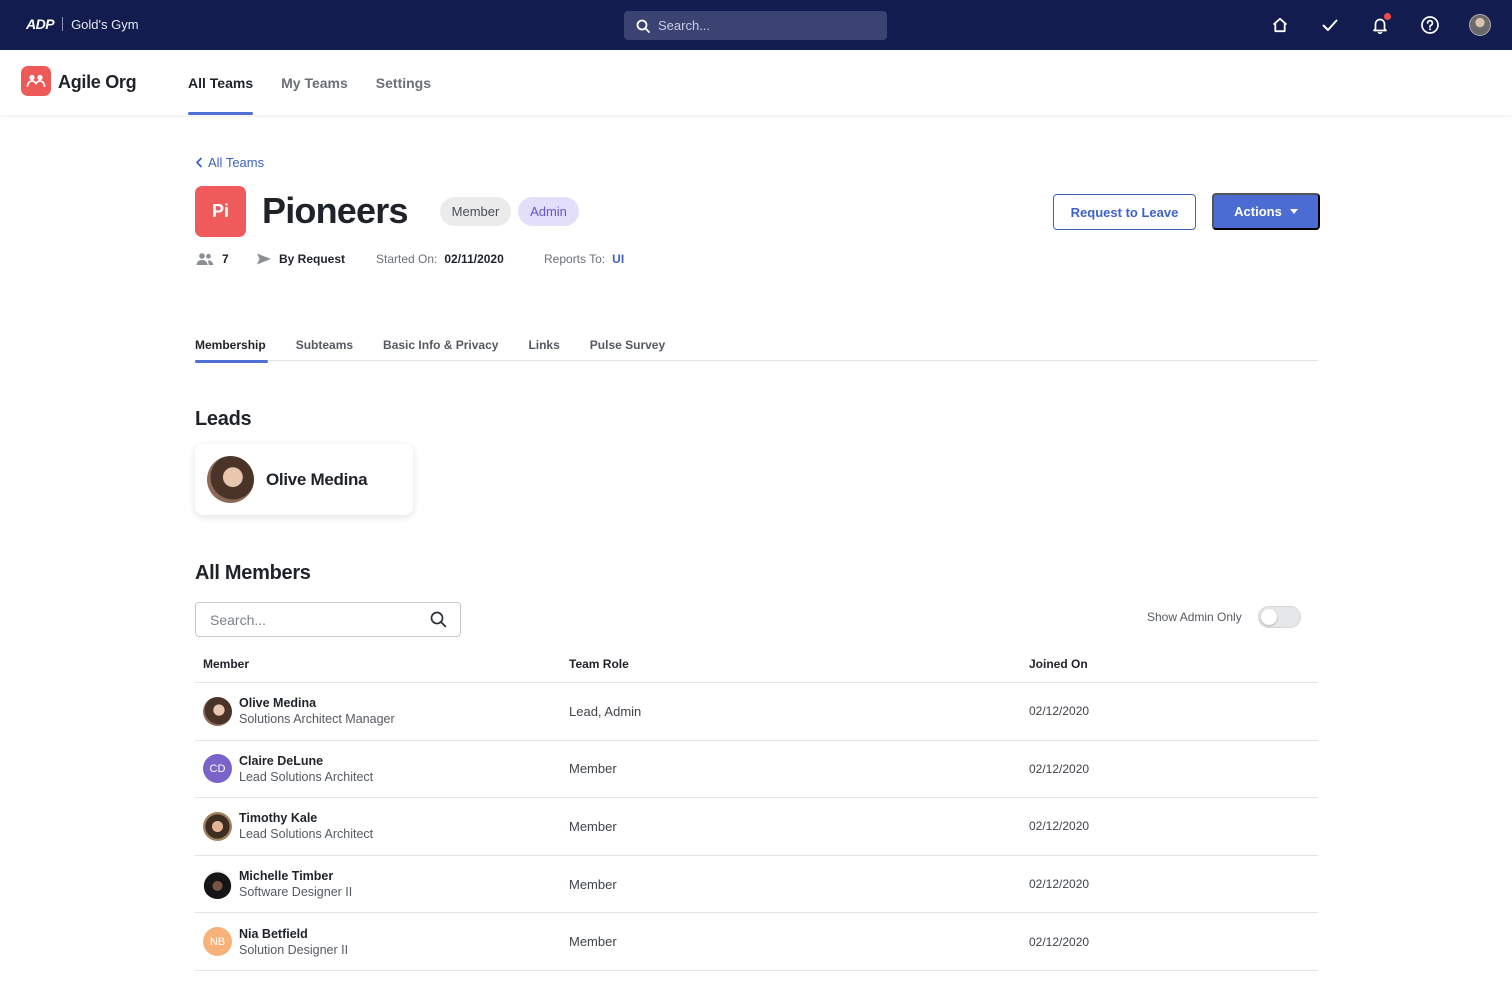 Image resolution: width=1512 pixels, height=982 pixels. I want to click on all-members-heading: All Members, so click(253, 573).